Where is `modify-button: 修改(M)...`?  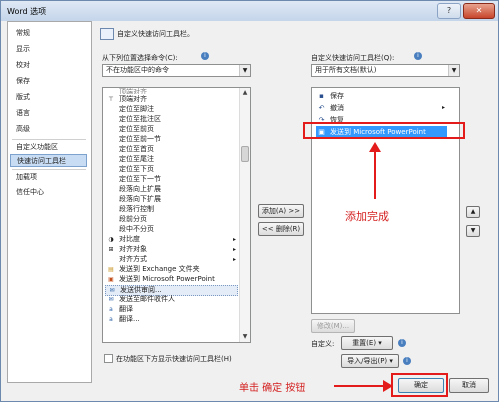 modify-button: 修改(M)... is located at coordinates (333, 326).